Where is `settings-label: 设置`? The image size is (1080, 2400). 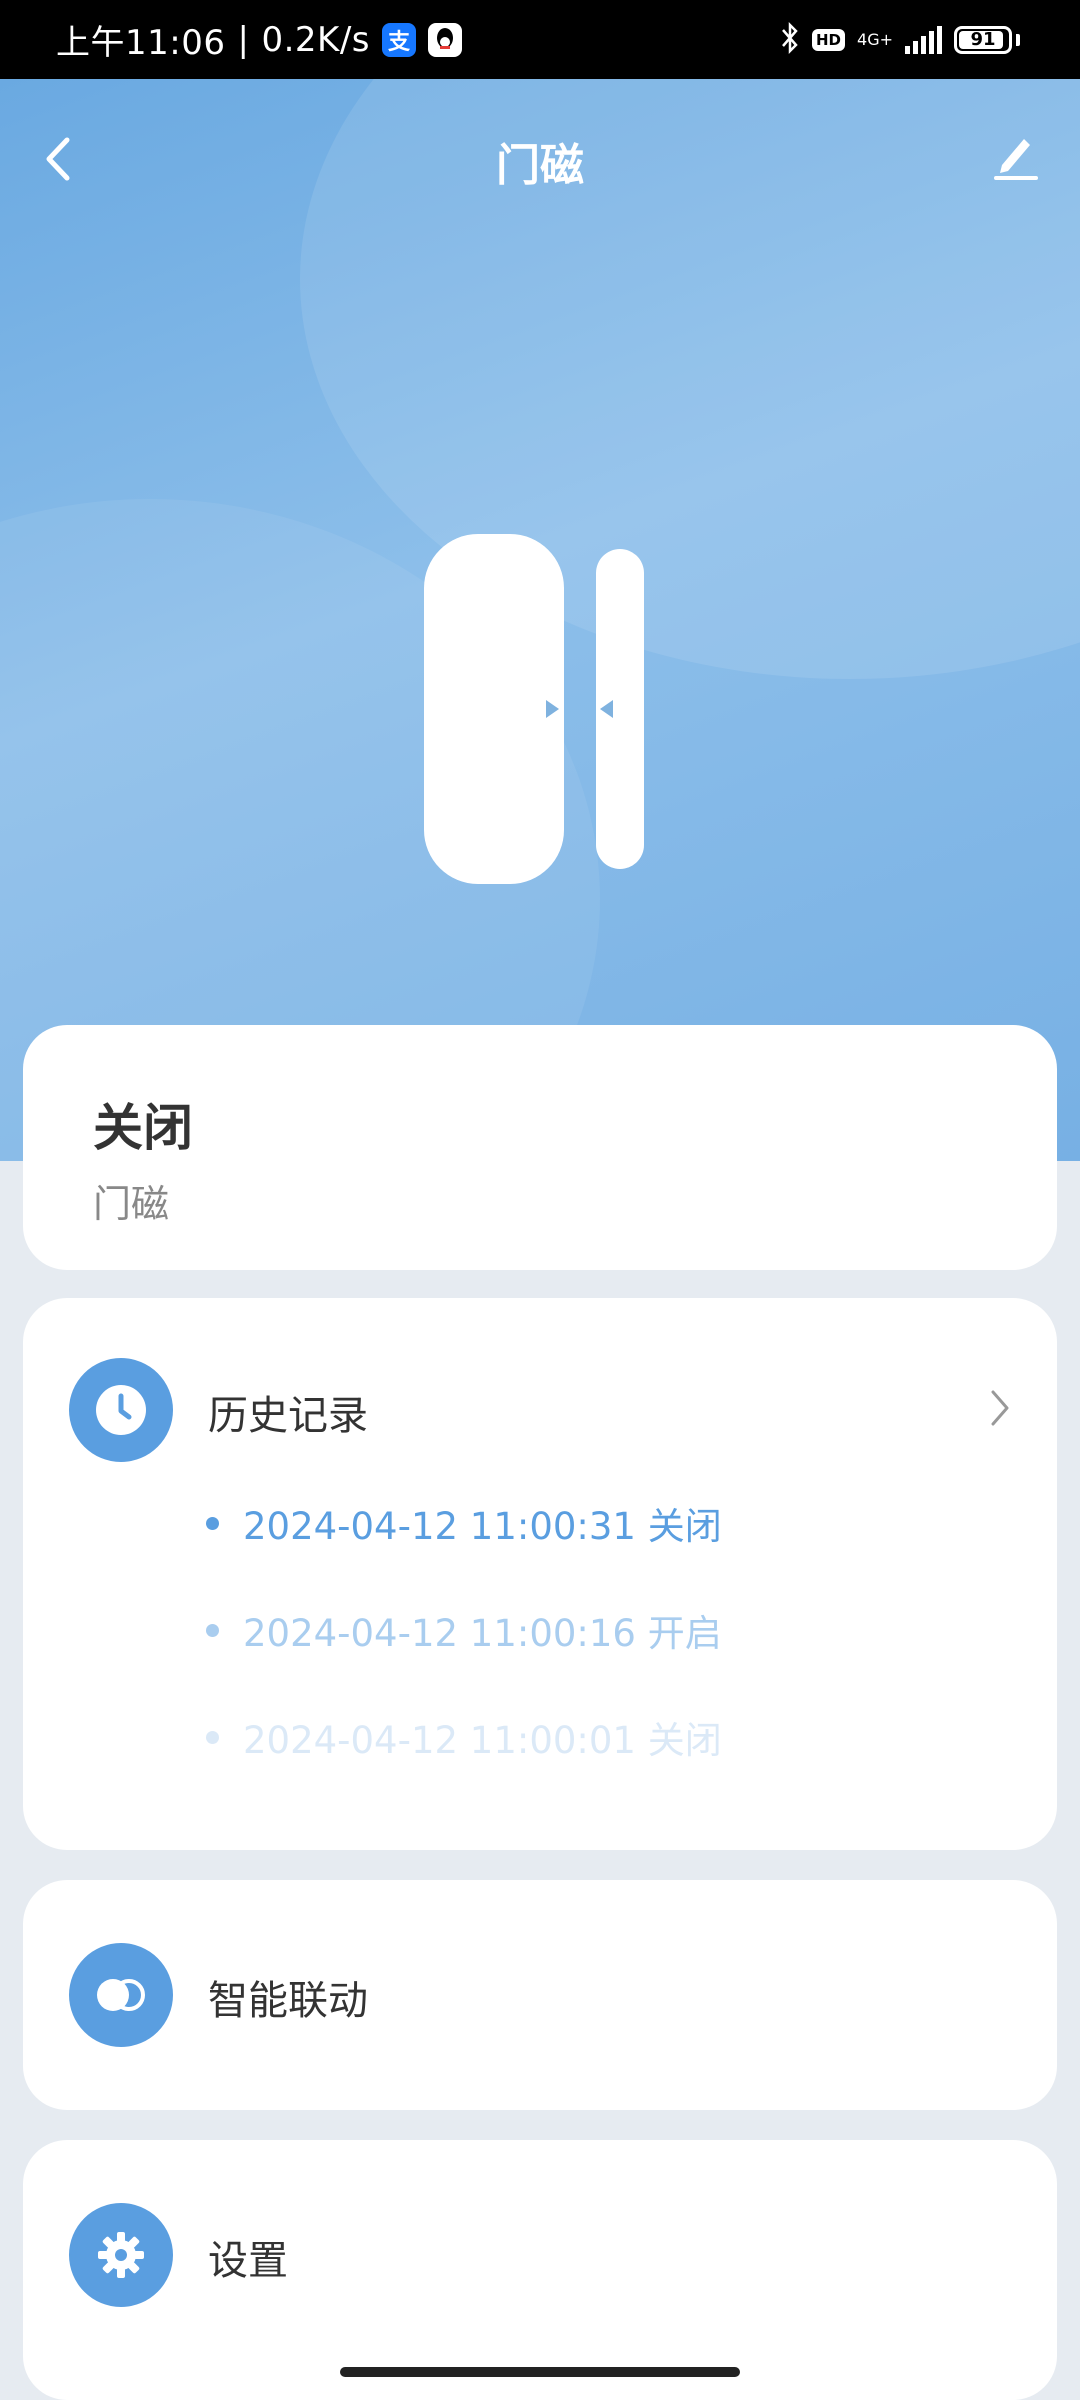 settings-label: 设置 is located at coordinates (248, 2261).